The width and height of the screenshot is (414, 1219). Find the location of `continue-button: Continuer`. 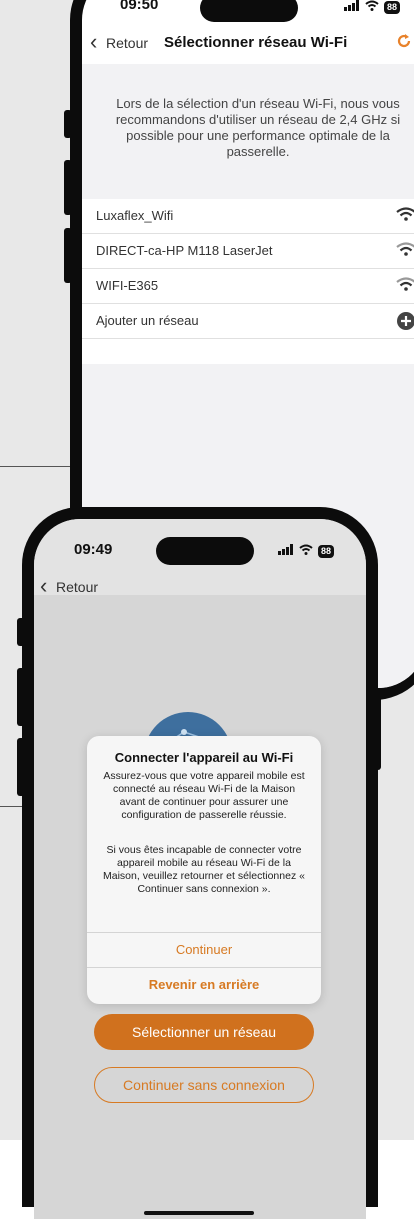

continue-button: Continuer is located at coordinates (204, 950).